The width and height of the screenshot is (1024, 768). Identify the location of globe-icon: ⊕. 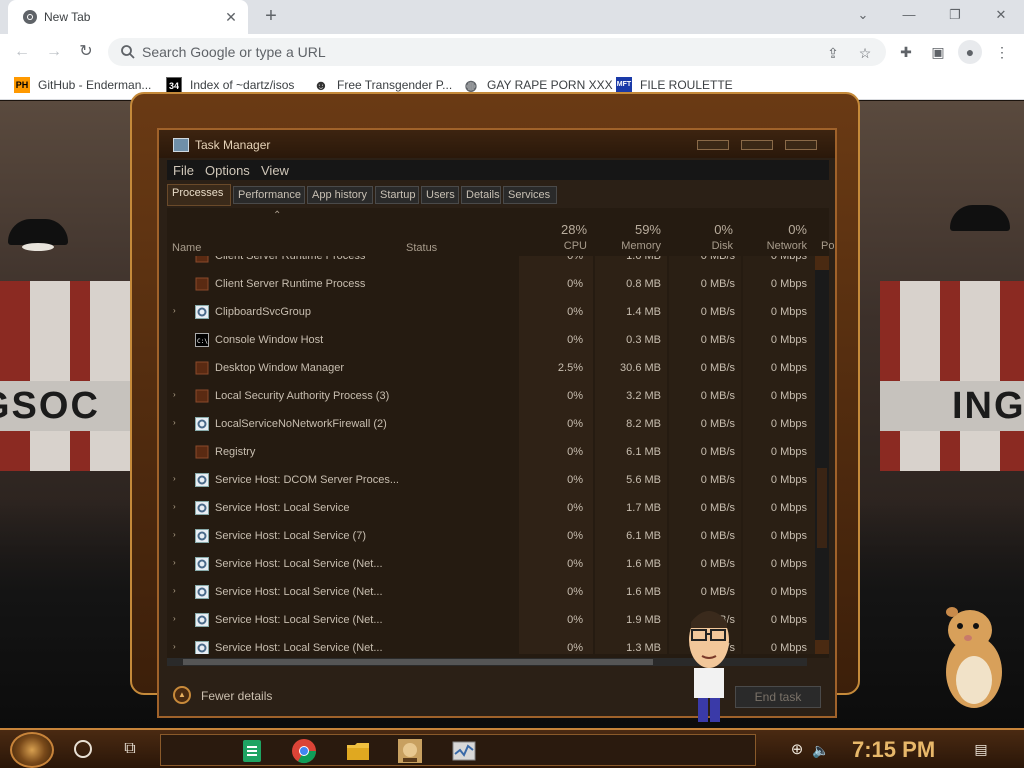
(797, 750).